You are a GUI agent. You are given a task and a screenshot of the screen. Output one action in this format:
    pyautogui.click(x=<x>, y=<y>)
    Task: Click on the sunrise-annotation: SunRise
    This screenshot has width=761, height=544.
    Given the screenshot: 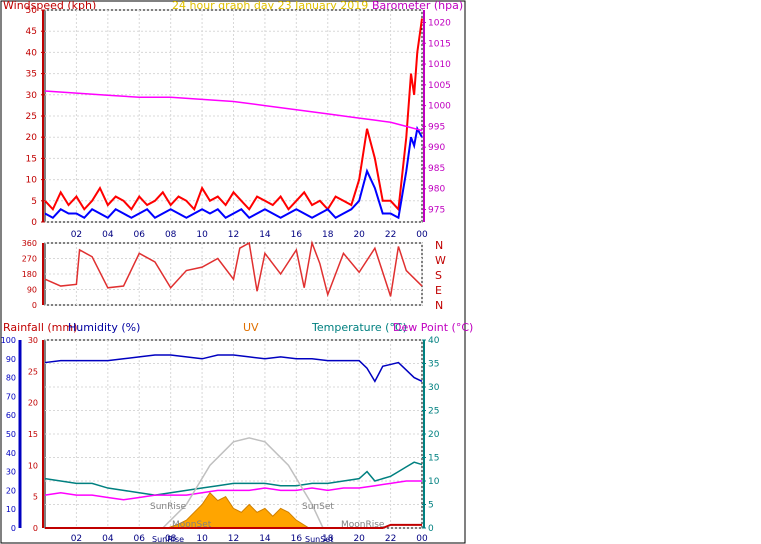 What is the action you would take?
    pyautogui.click(x=168, y=507)
    